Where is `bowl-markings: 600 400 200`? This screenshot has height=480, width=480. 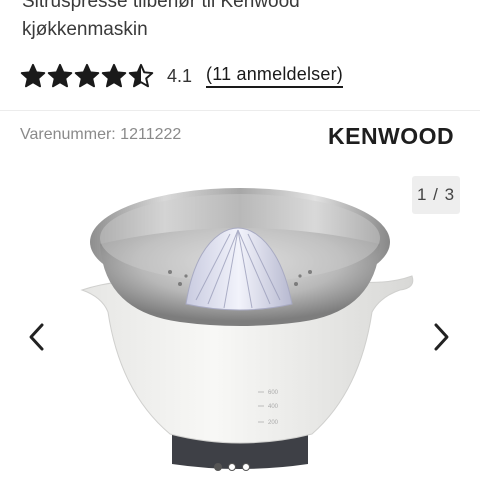 bowl-markings: 600 400 200 is located at coordinates (273, 408).